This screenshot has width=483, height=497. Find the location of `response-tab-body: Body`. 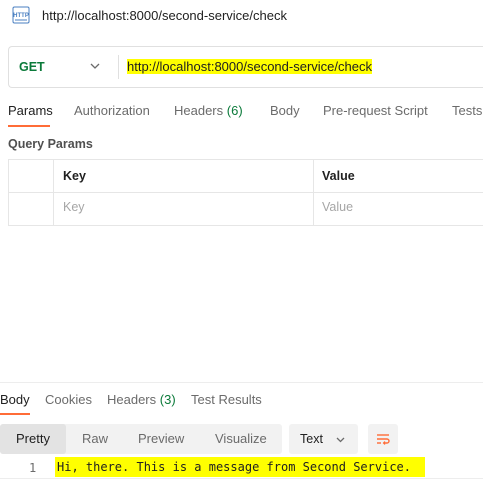

response-tab-body: Body is located at coordinates (15, 399).